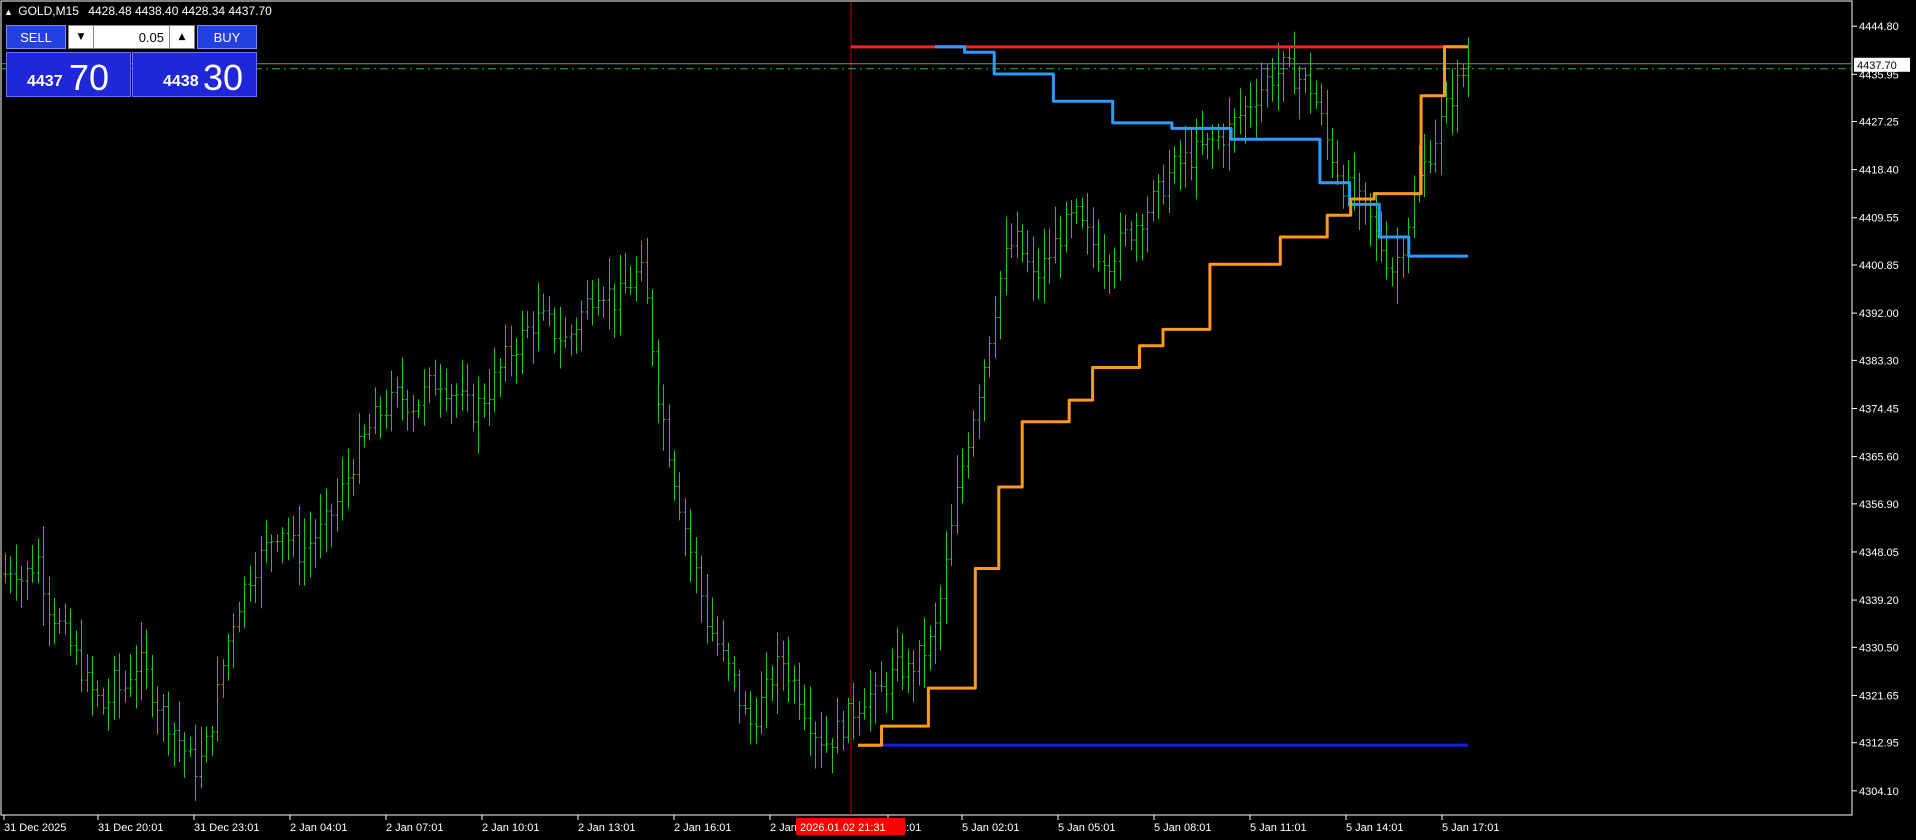  Describe the element at coordinates (1879, 601) in the screenshot. I see `y-tick-label: 4339.20` at that location.